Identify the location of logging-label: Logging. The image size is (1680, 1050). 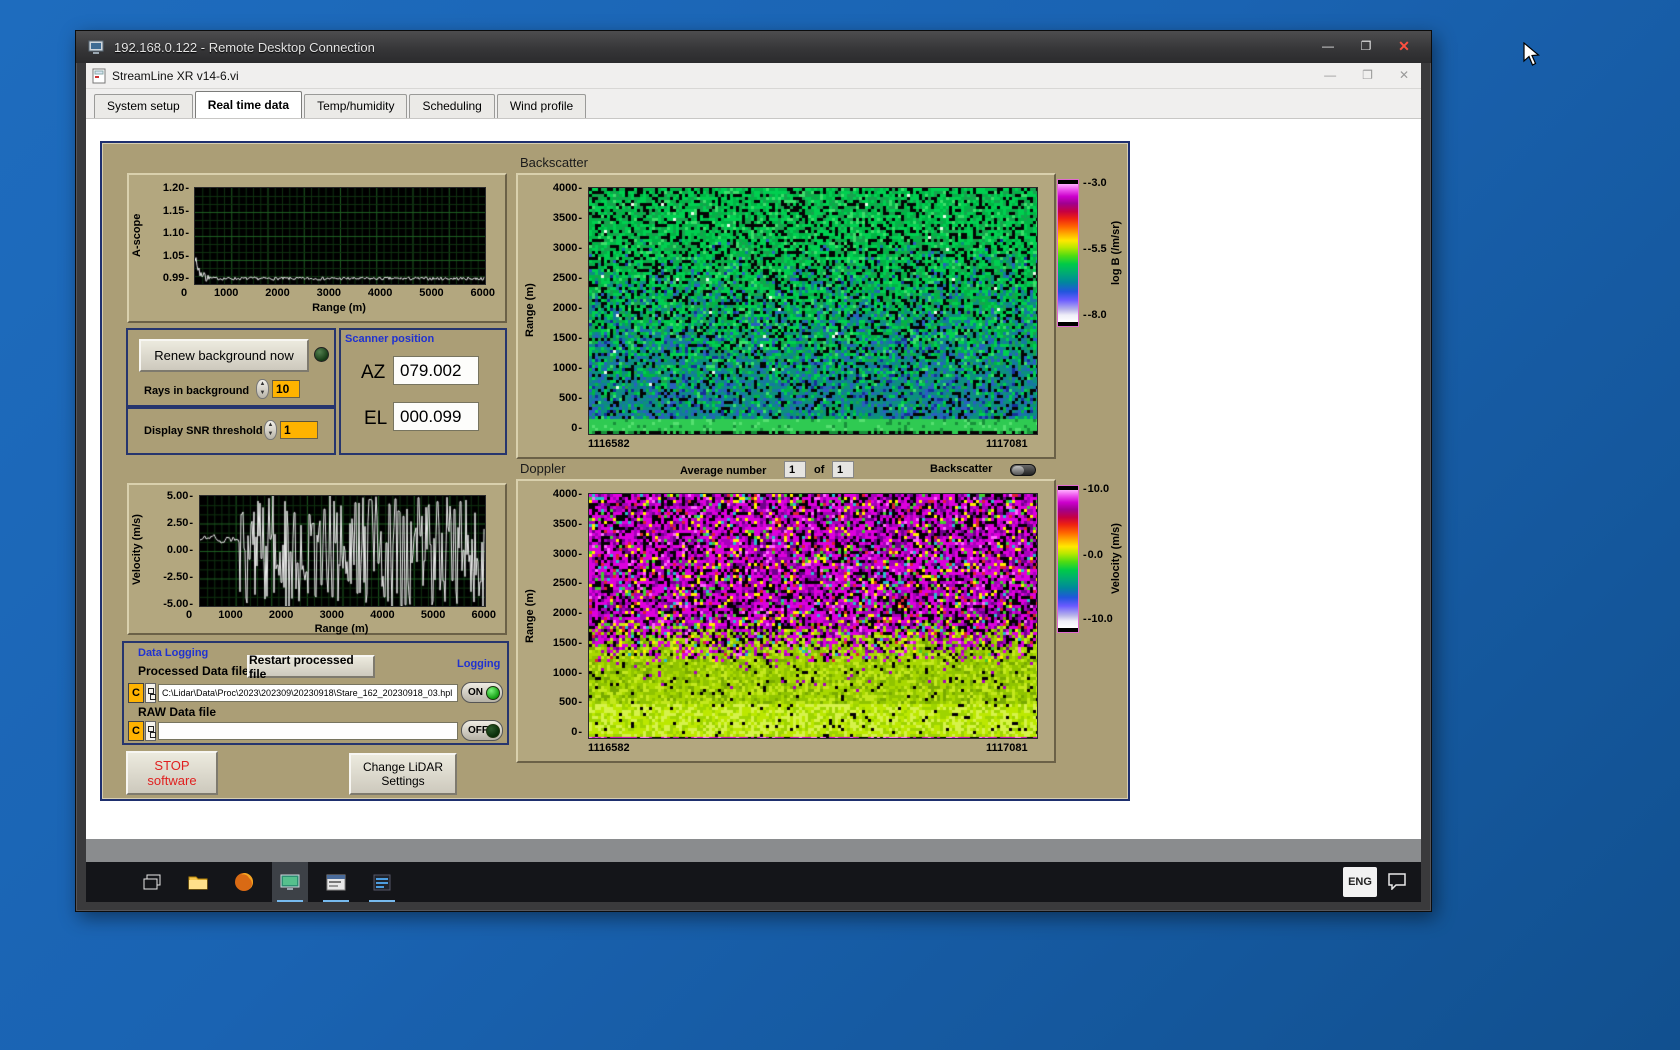
(479, 664).